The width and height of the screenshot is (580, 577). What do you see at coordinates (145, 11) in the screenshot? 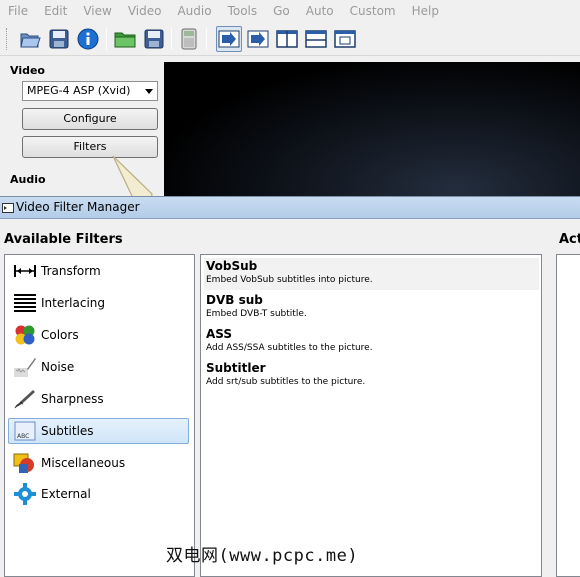
I see `menu-video: Video` at bounding box center [145, 11].